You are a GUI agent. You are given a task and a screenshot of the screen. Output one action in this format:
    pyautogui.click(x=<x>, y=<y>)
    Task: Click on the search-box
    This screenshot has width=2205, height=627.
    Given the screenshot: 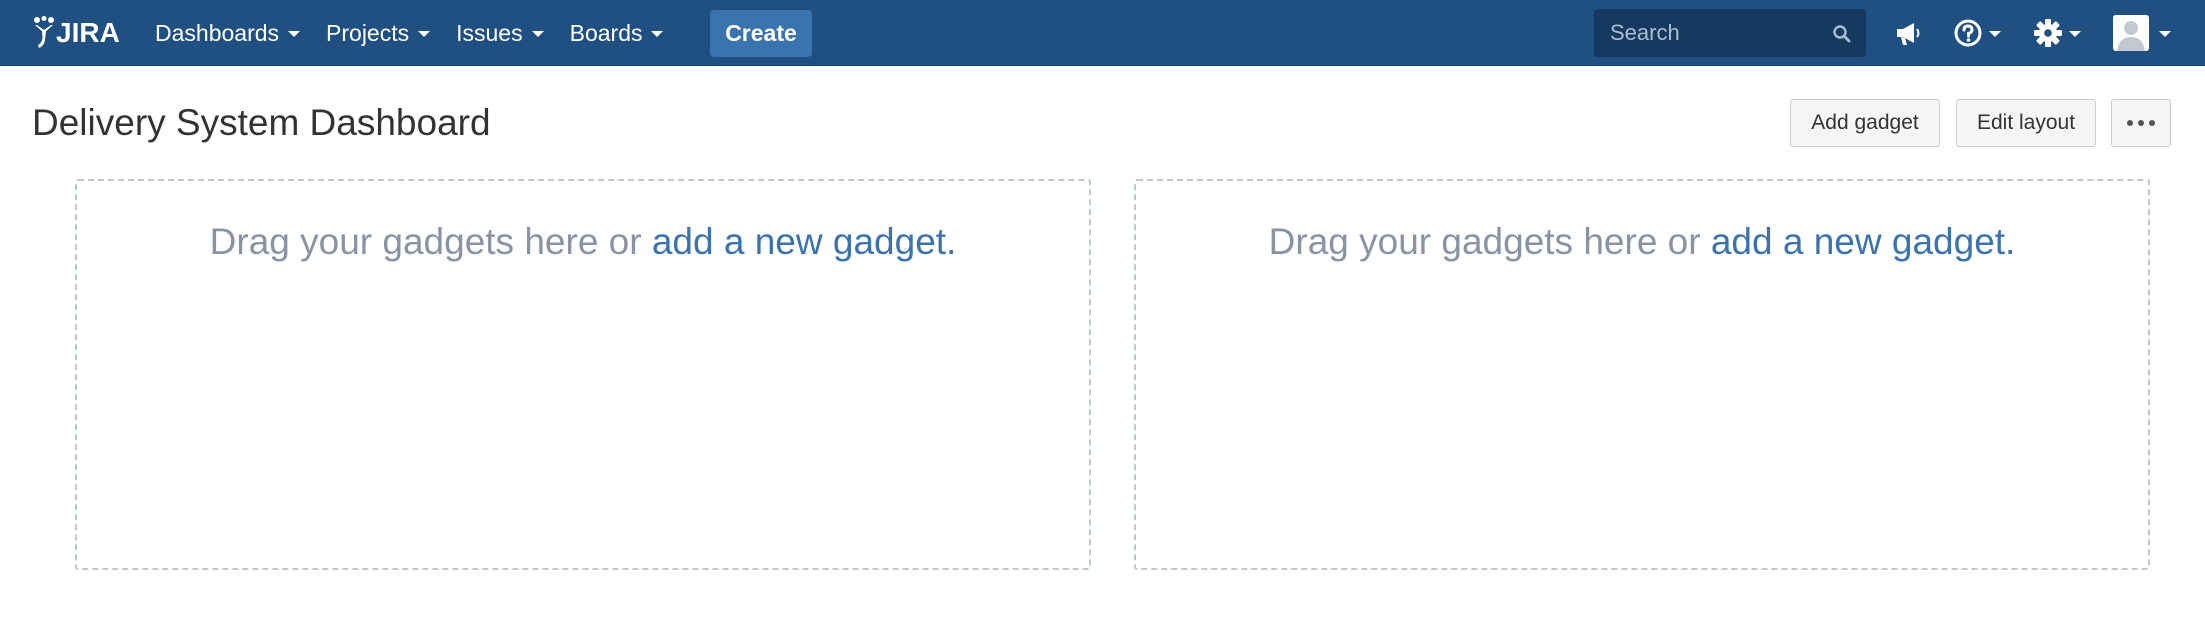 What is the action you would take?
    pyautogui.click(x=1730, y=33)
    